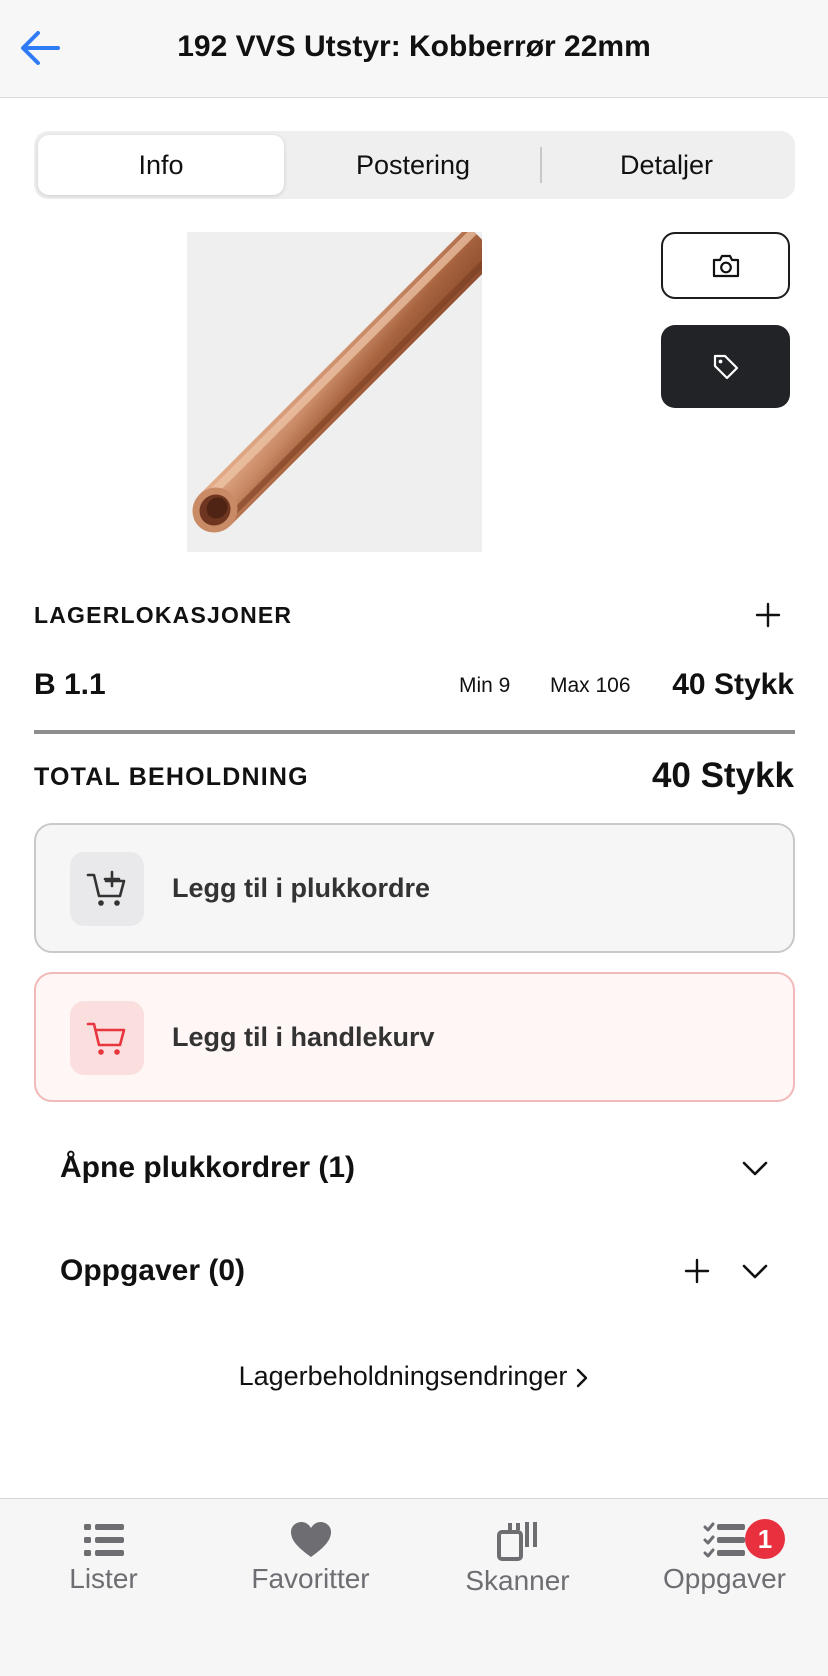 Image resolution: width=828 pixels, height=1676 pixels. I want to click on add-to-cart-button: Legg til i handlekurv, so click(414, 1037).